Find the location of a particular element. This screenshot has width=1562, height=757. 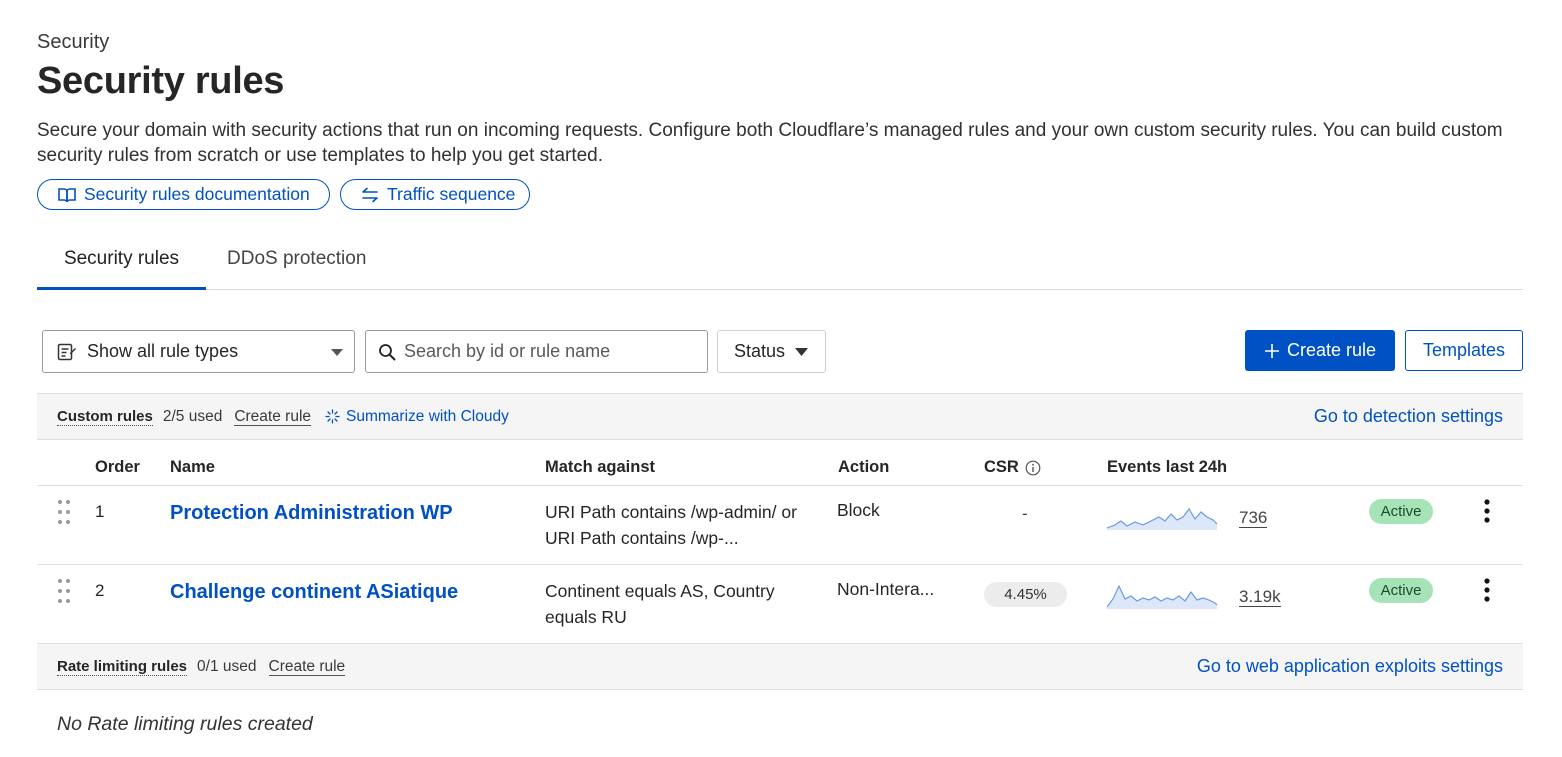

column-csr: CSR is located at coordinates (1012, 467).